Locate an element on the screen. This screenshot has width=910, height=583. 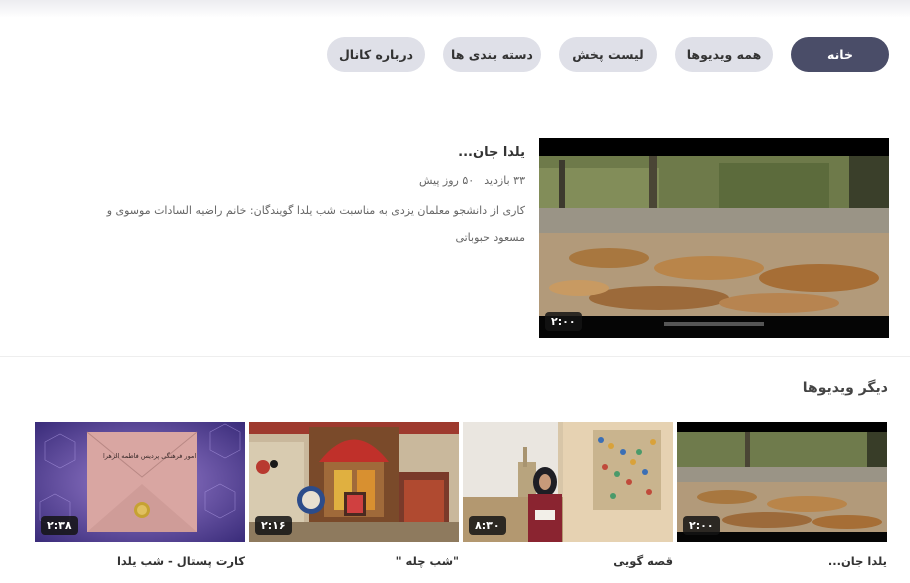
tab-about: درباره کانال is located at coordinates (376, 54).